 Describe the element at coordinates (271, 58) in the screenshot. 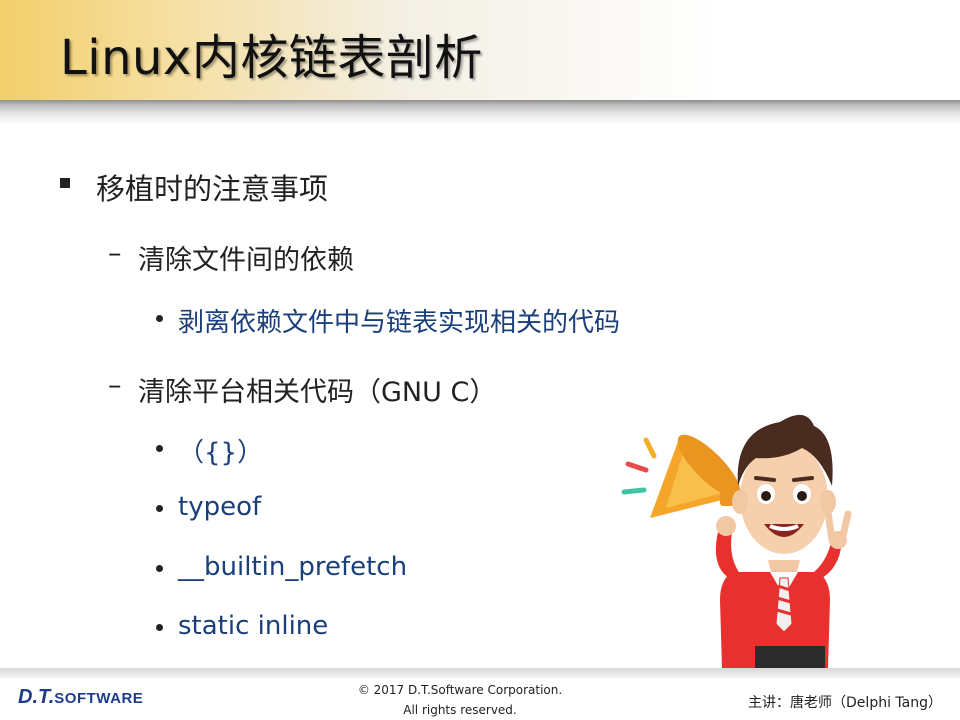

I see `slide-title: Linux内核链表剖析` at that location.